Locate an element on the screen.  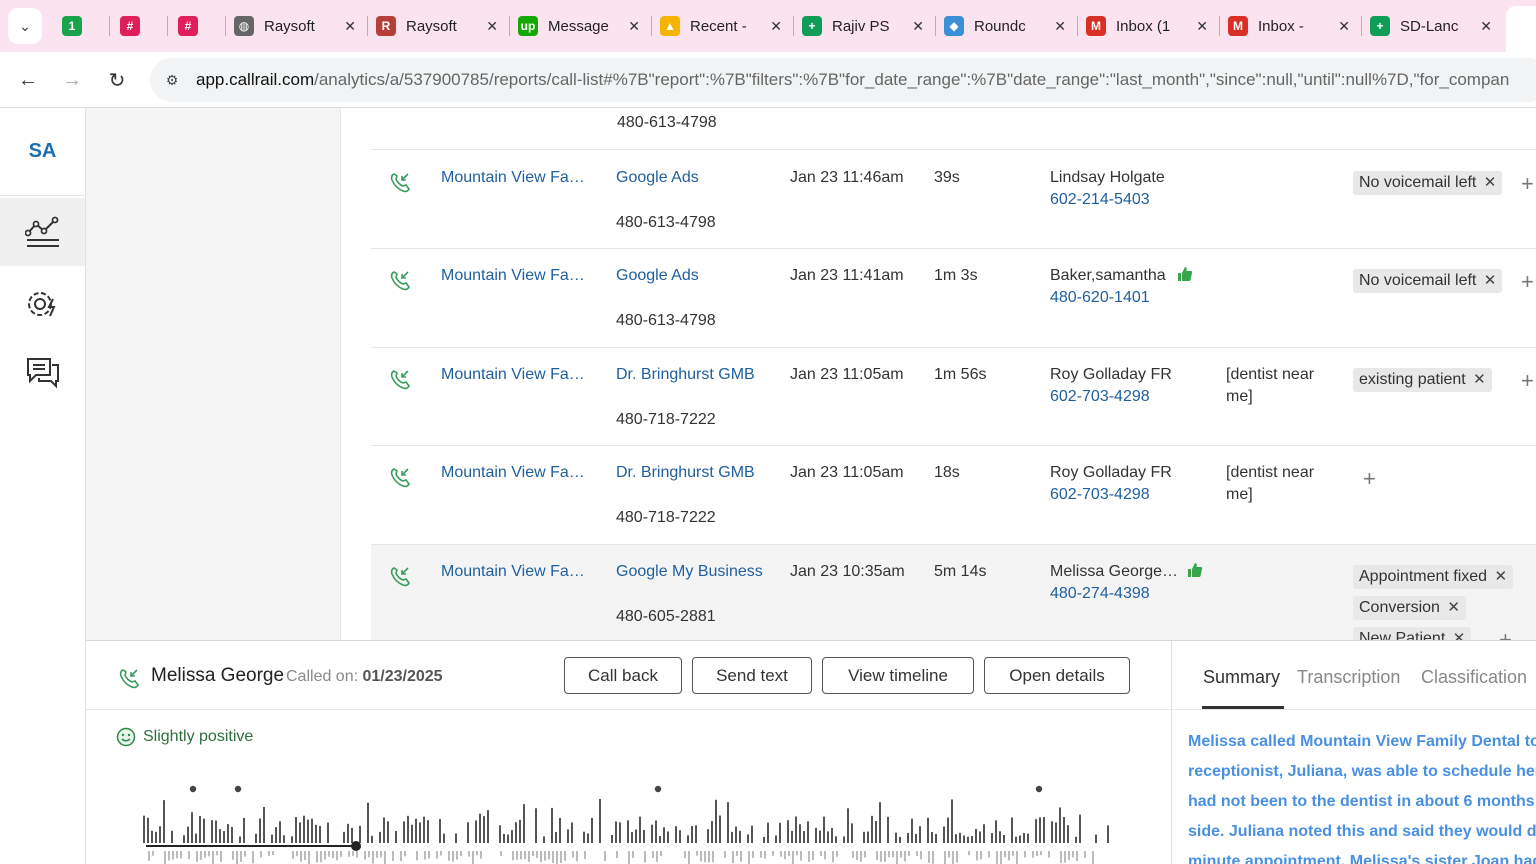
tab-transcription: Transcription is located at coordinates (1348, 677).